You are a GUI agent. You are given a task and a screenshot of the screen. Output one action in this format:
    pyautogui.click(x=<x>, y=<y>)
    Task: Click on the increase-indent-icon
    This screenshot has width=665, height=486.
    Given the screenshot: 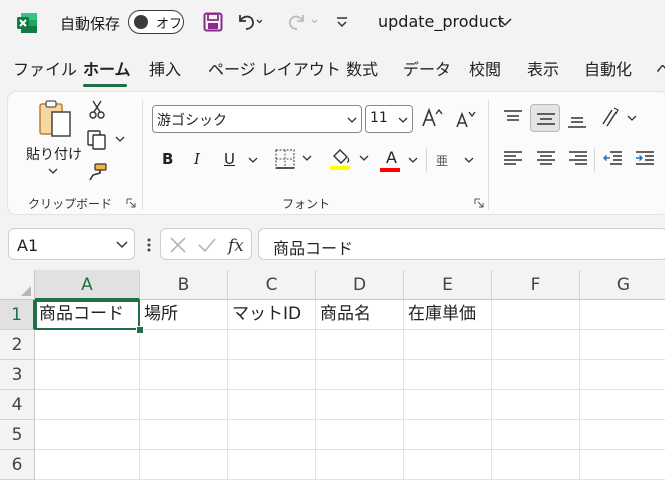 What is the action you would take?
    pyautogui.click(x=645, y=159)
    